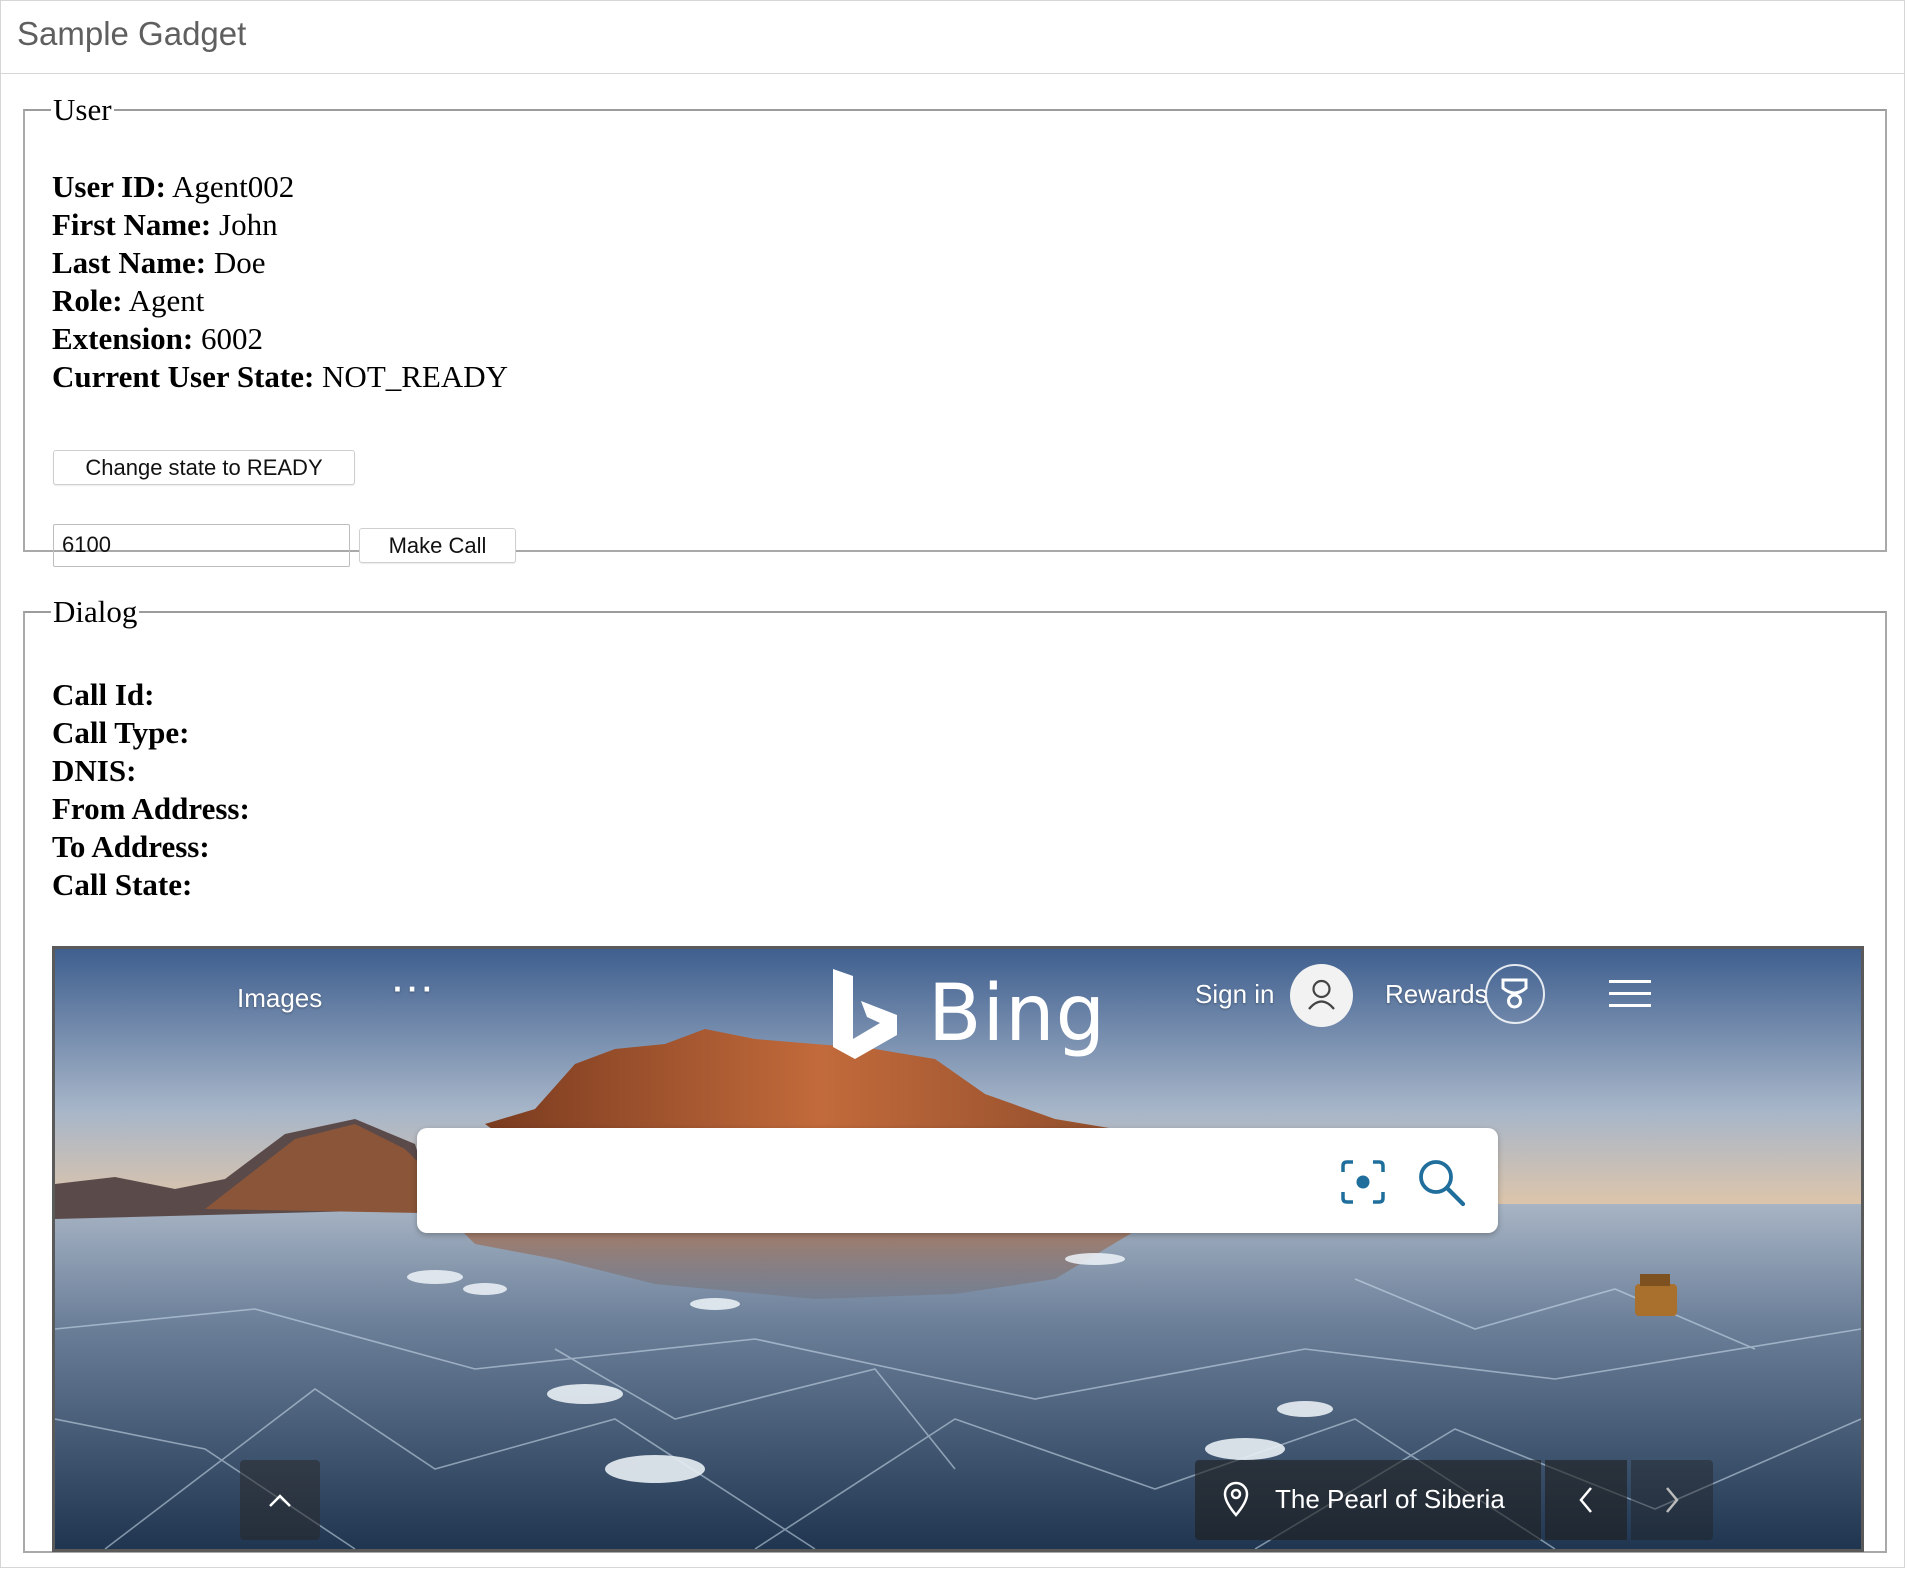  I want to click on field-label: Last Name:, so click(129, 262).